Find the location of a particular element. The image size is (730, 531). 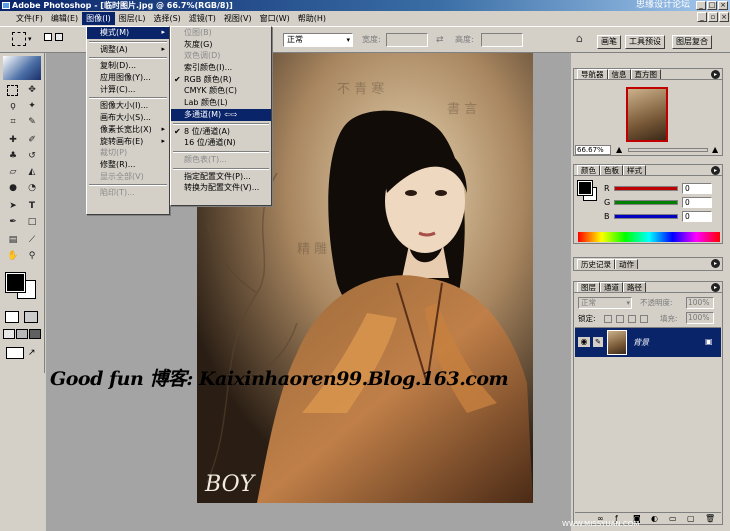

screen-mode-full-icon is located at coordinates (35, 334).